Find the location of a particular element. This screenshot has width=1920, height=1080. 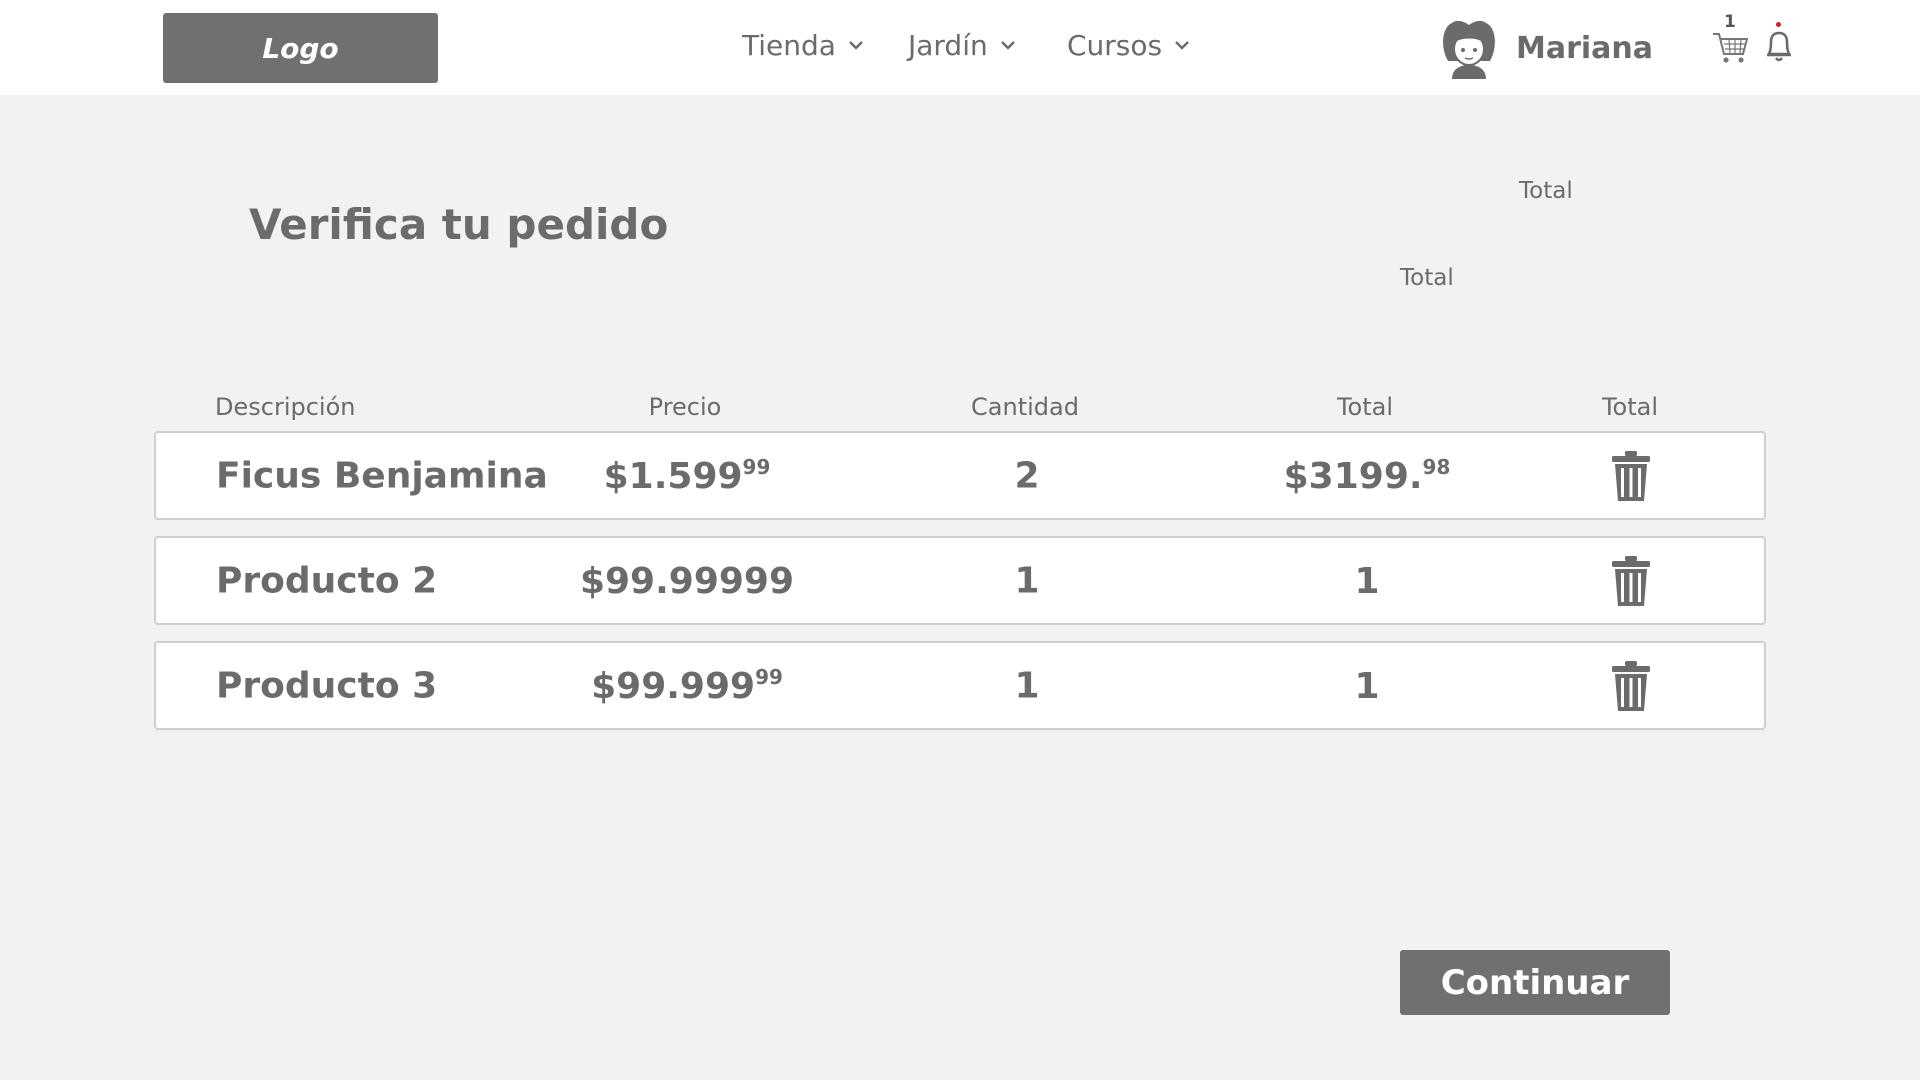

item-description: Ficus Benjamina is located at coordinates (382, 475).